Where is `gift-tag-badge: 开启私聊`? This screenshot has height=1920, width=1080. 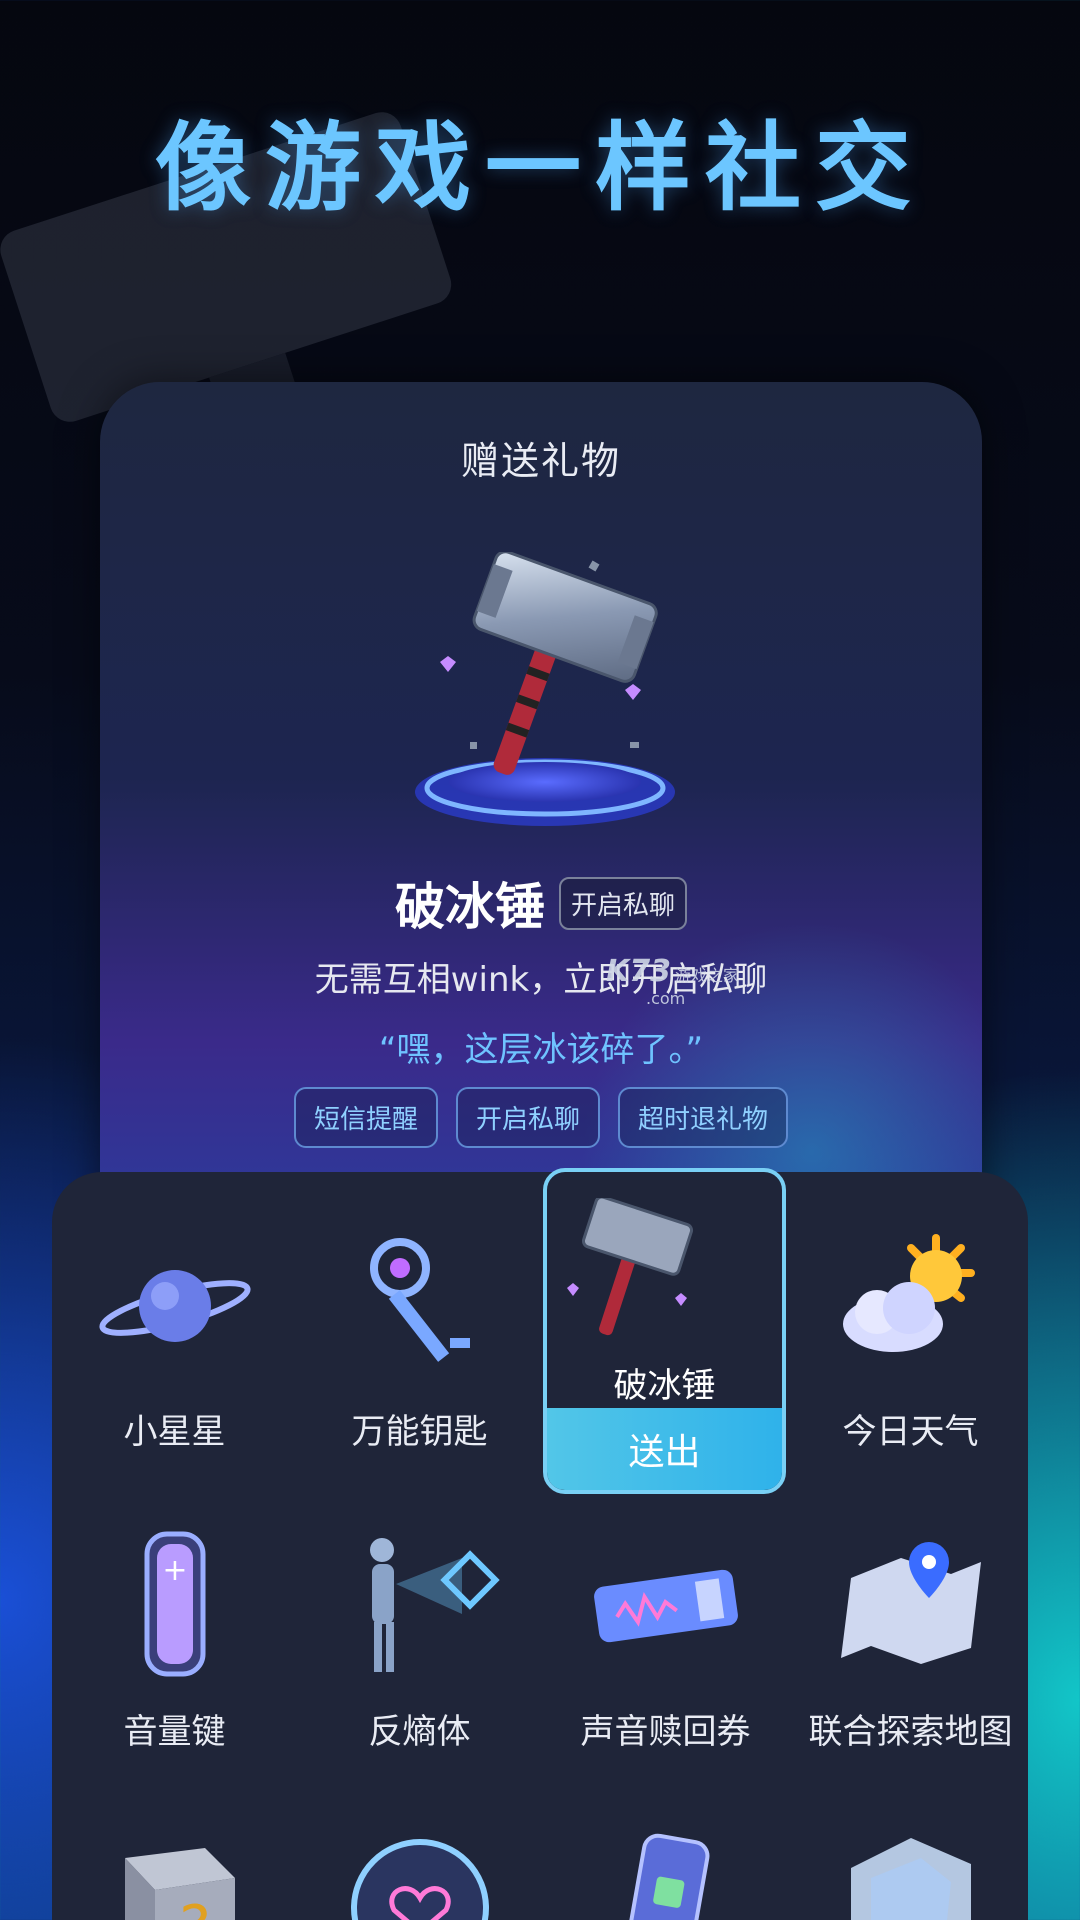 gift-tag-badge: 开启私聊 is located at coordinates (622, 903).